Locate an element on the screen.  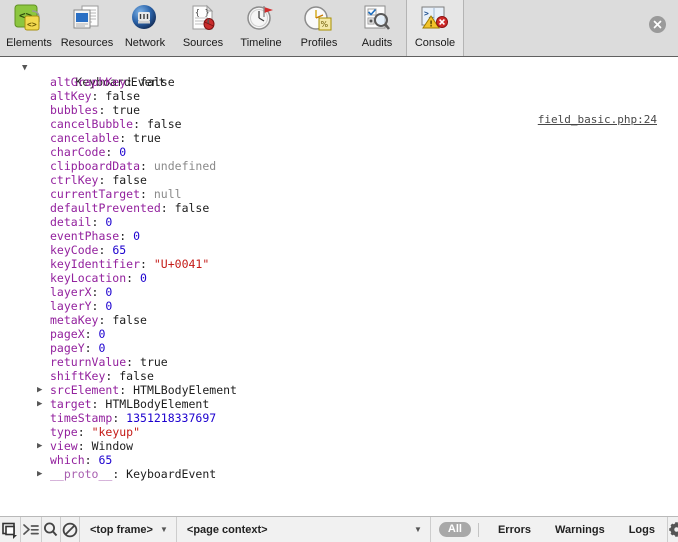
tab-resources: Resources is located at coordinates (87, 28).